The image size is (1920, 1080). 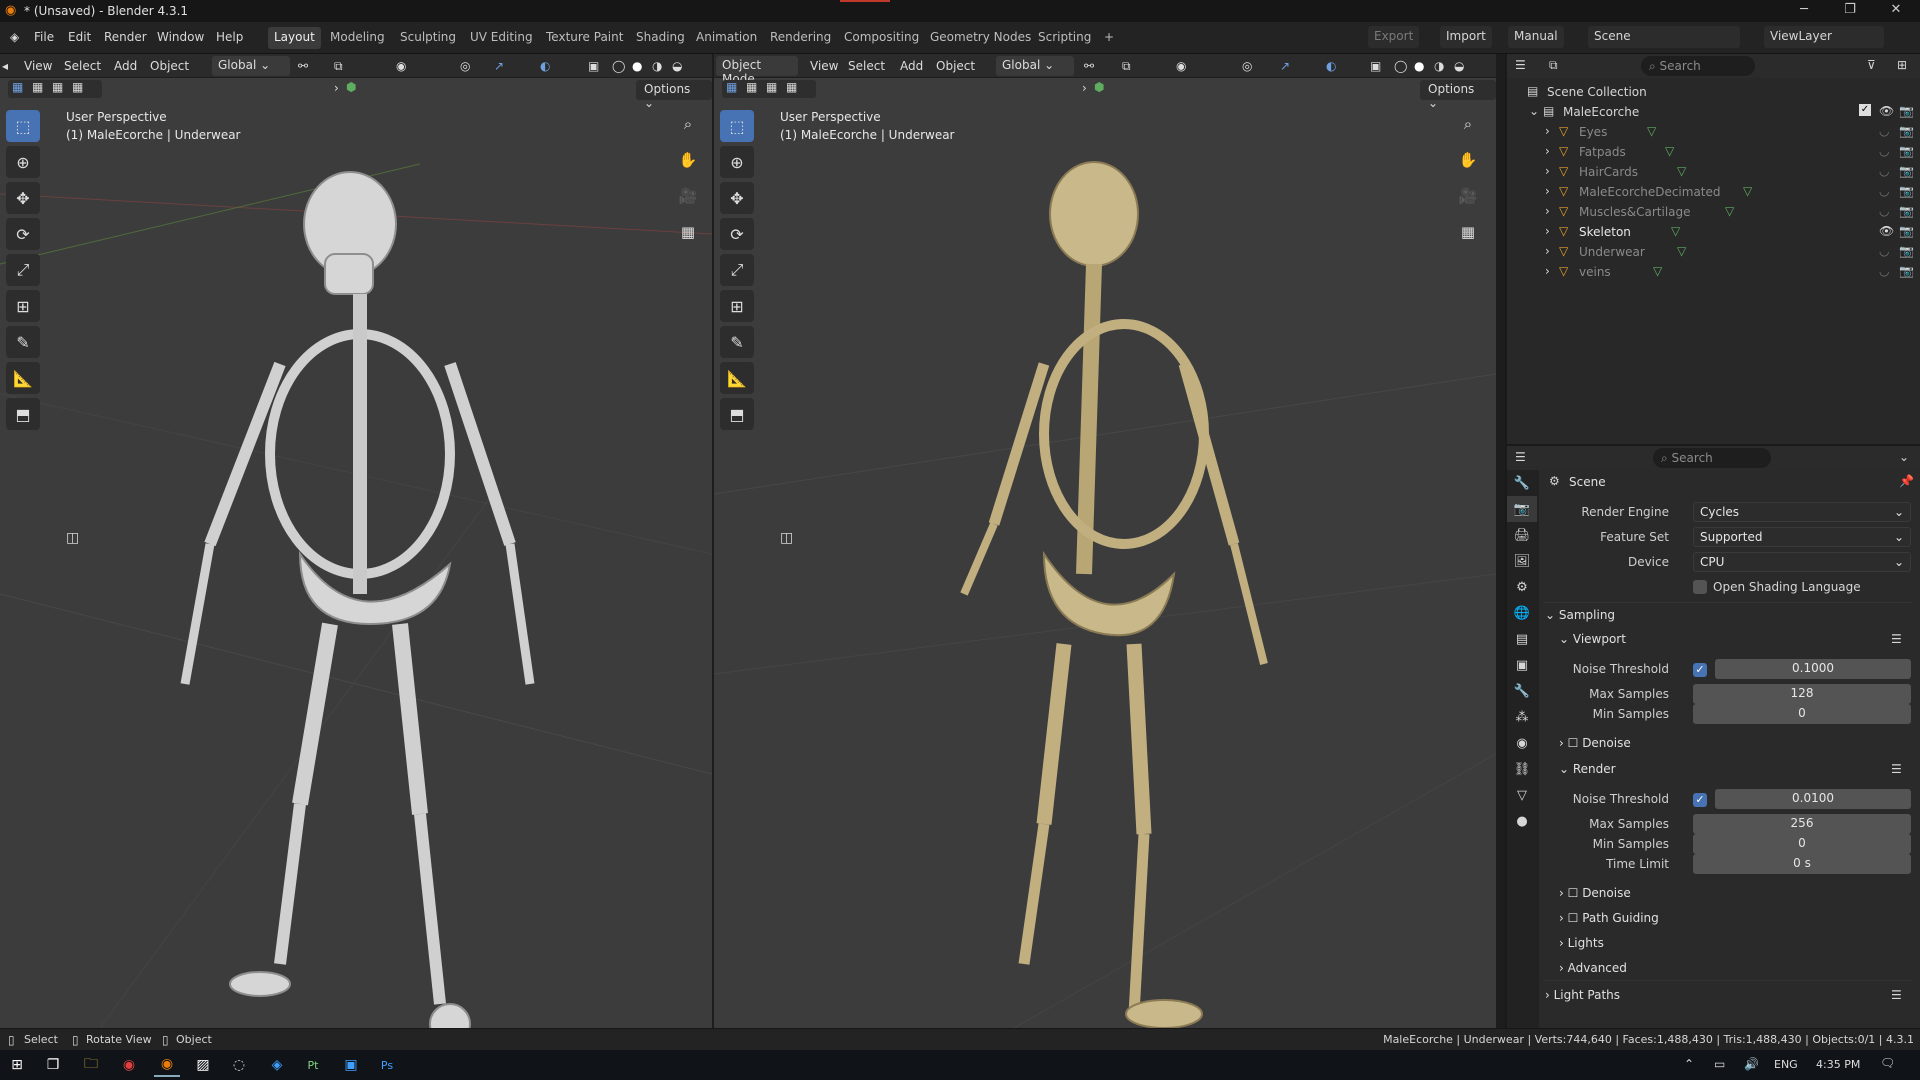 I want to click on vp-min-samples-field: 0, so click(x=1802, y=714).